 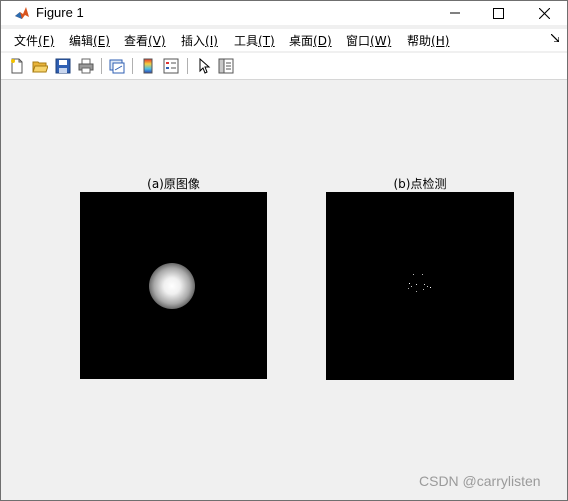 I want to click on watermark: CSDN @carrylisten, so click(x=480, y=481).